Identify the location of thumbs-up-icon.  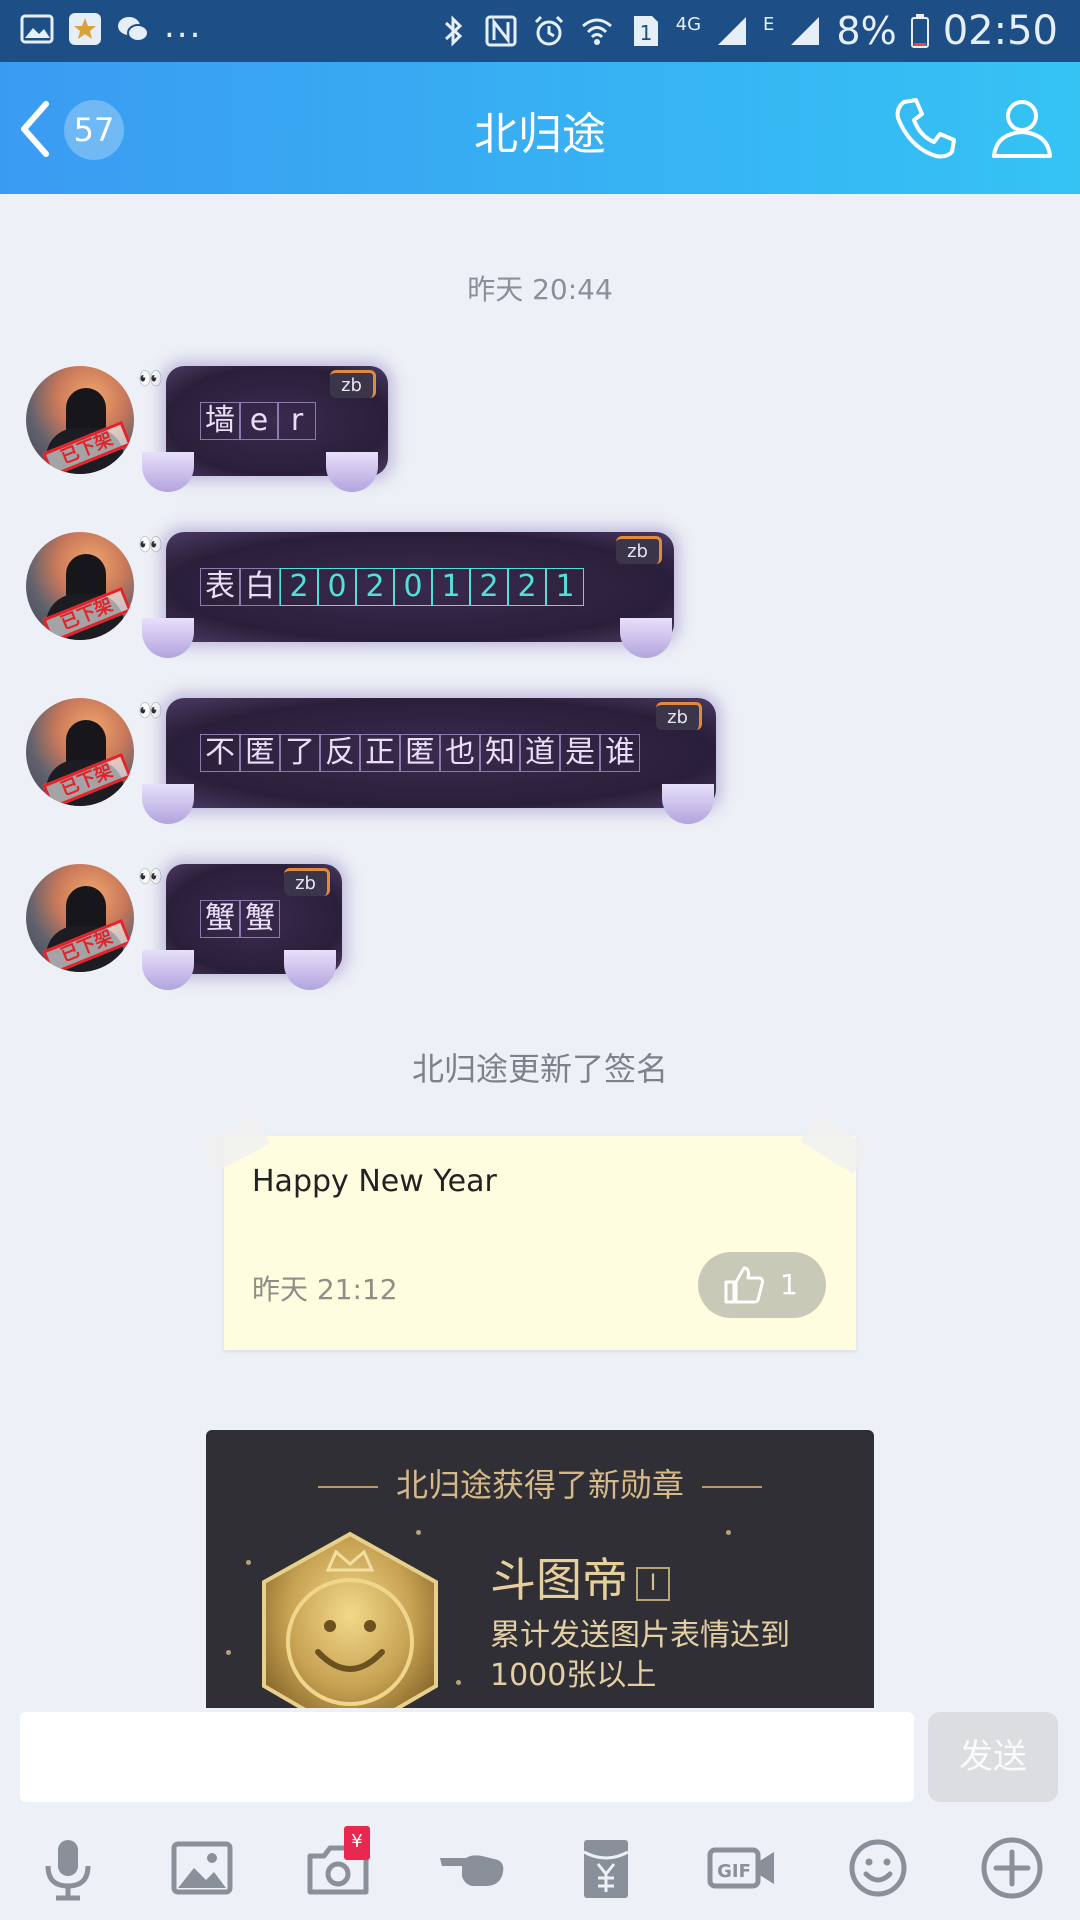
(744, 1285).